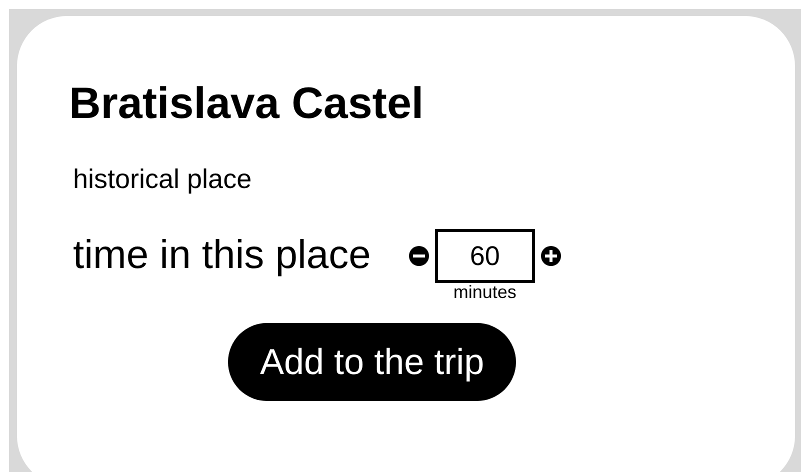 This screenshot has height=472, width=801. I want to click on duration-label: time in this place, so click(222, 255).